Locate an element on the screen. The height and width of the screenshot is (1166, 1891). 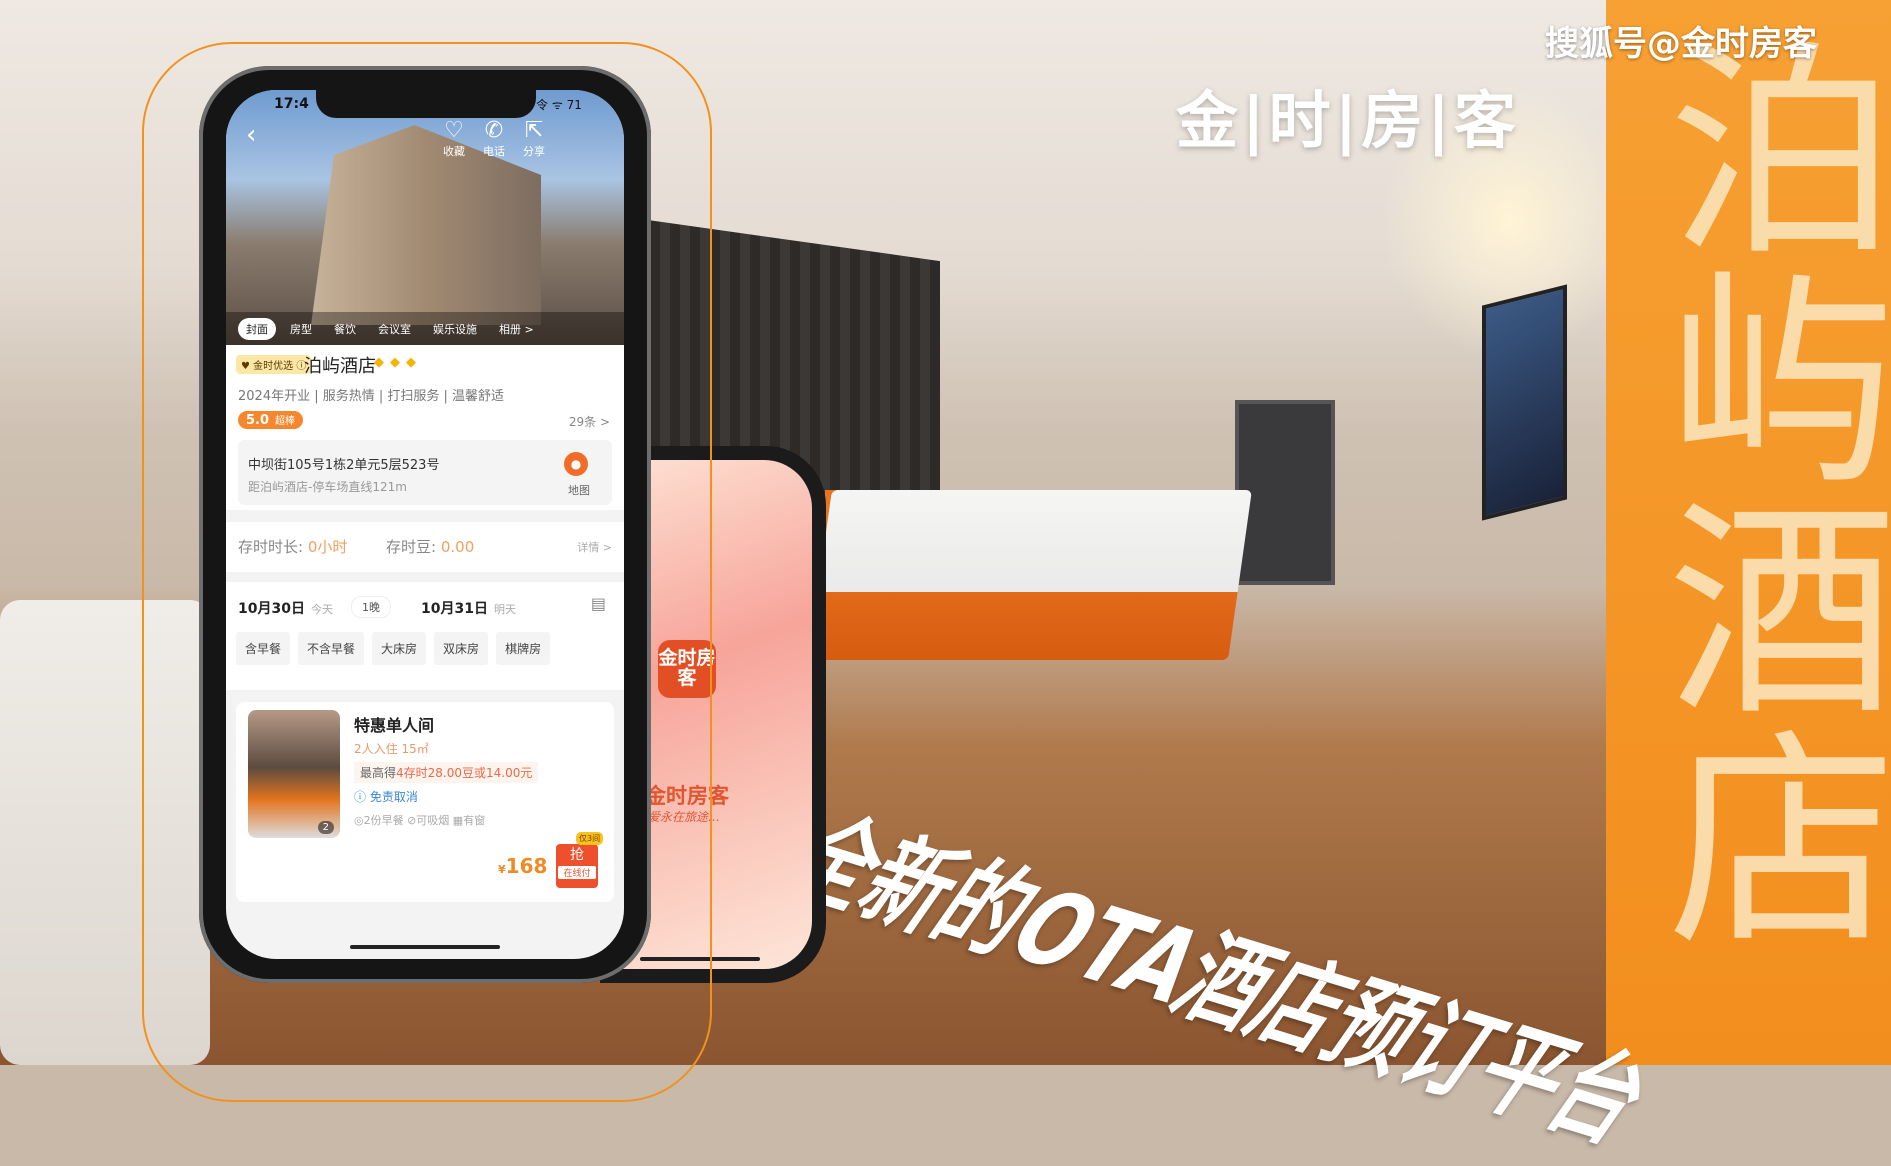
wall-tv is located at coordinates (1524, 402).